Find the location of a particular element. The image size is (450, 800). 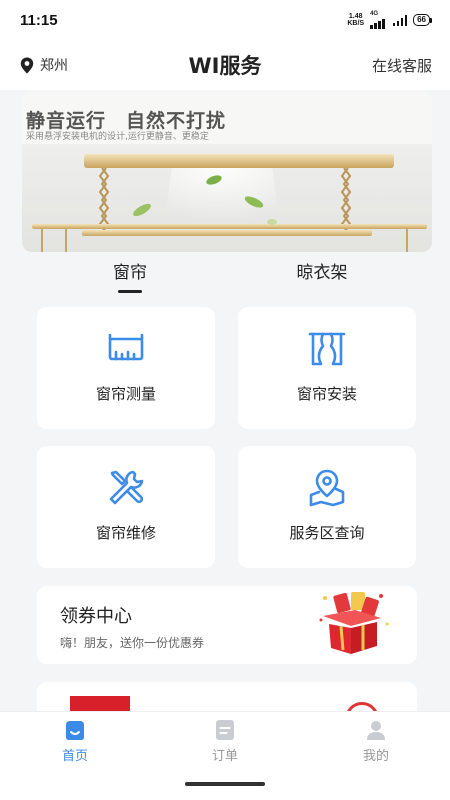

network-speed-value: 1.48 is located at coordinates (355, 16).